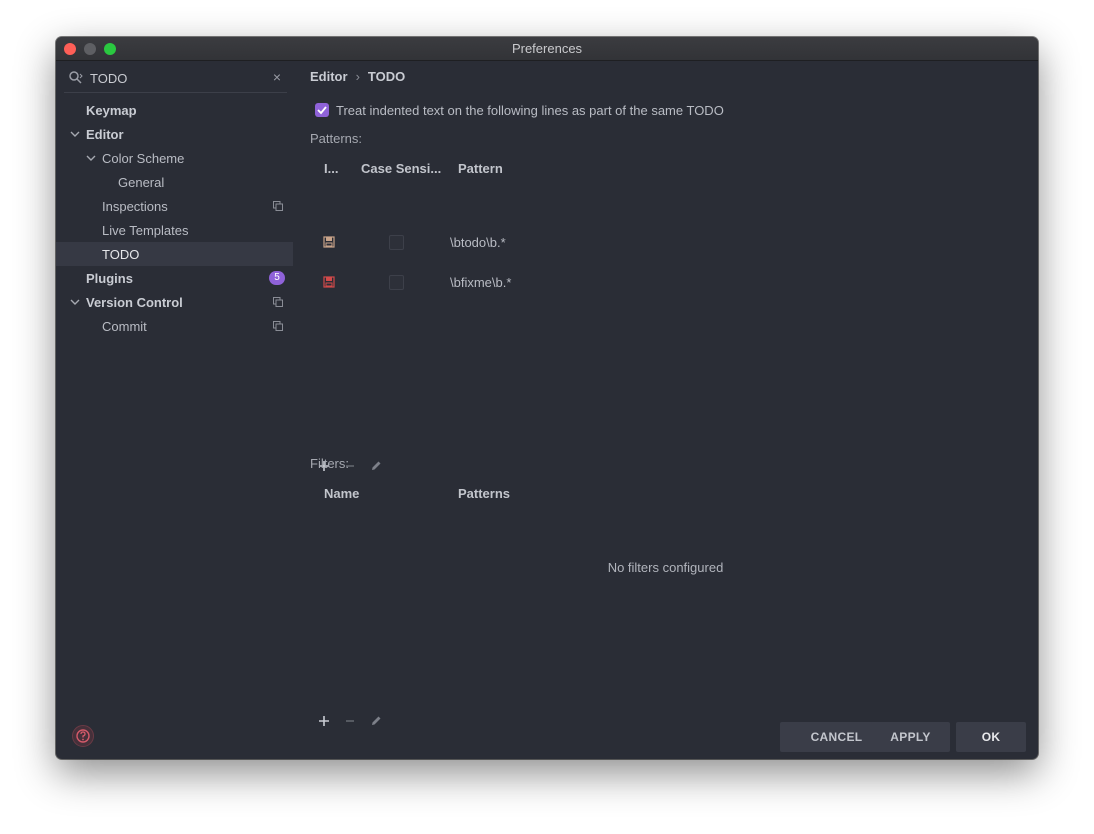  Describe the element at coordinates (105, 134) in the screenshot. I see `sidebar-item-label: Editor` at that location.